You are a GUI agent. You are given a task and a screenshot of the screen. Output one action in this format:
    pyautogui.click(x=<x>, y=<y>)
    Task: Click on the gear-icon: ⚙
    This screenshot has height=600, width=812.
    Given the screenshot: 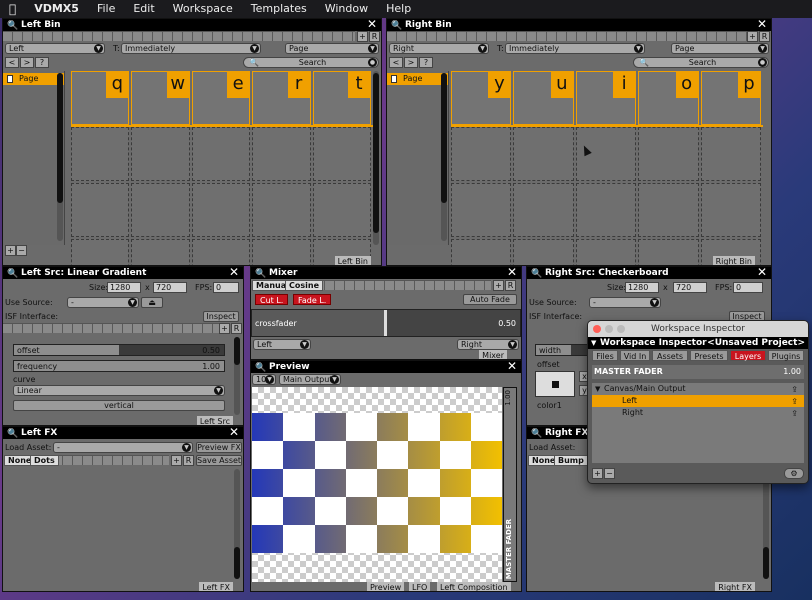 What is the action you would take?
    pyautogui.click(x=794, y=473)
    